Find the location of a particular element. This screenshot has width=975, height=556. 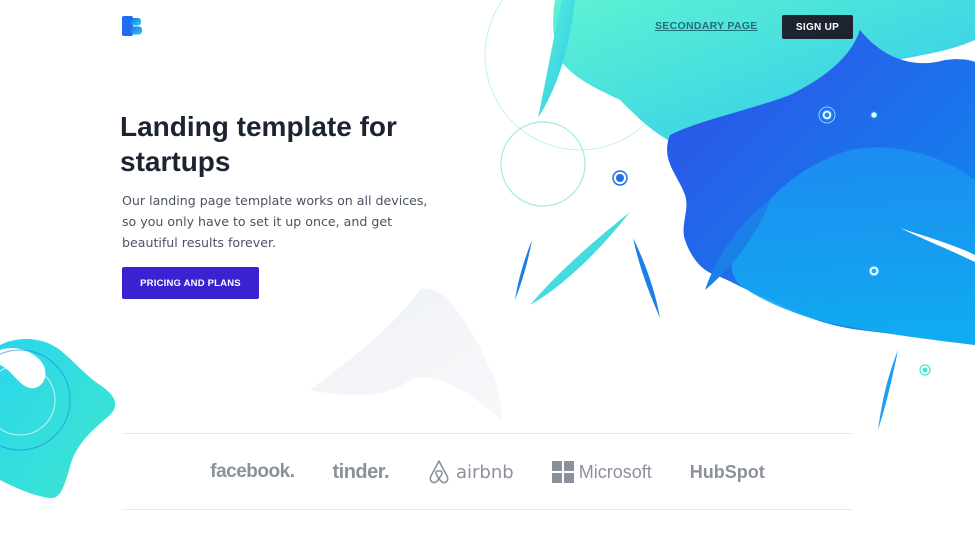

hero-title: Landing template for startups is located at coordinates (258, 144).